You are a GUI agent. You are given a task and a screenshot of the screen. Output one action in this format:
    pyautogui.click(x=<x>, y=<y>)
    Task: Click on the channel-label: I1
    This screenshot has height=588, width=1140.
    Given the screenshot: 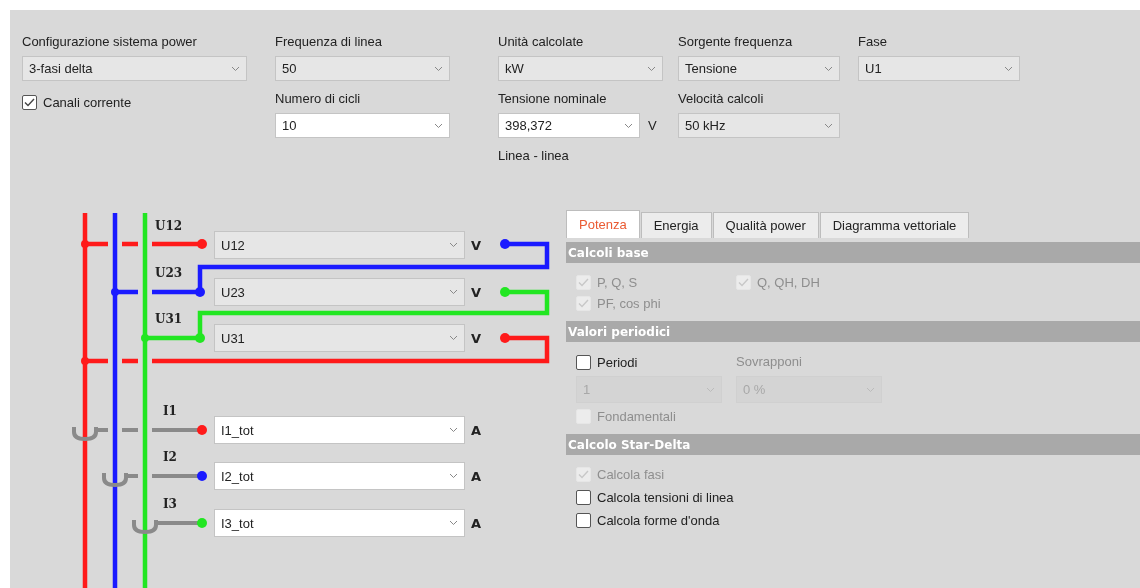 What is the action you would take?
    pyautogui.click(x=170, y=411)
    